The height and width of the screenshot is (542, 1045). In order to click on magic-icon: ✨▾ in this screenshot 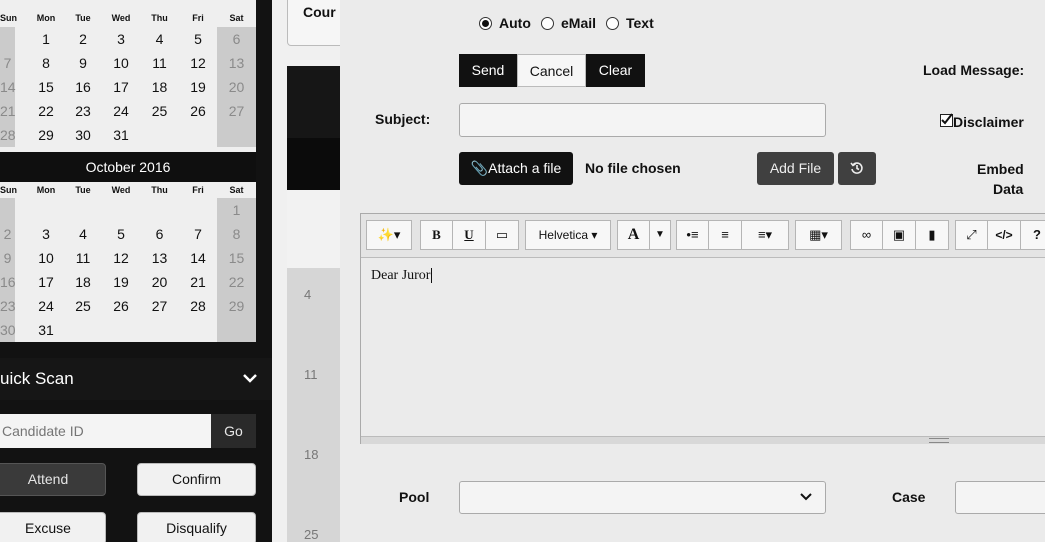, I will do `click(389, 235)`.